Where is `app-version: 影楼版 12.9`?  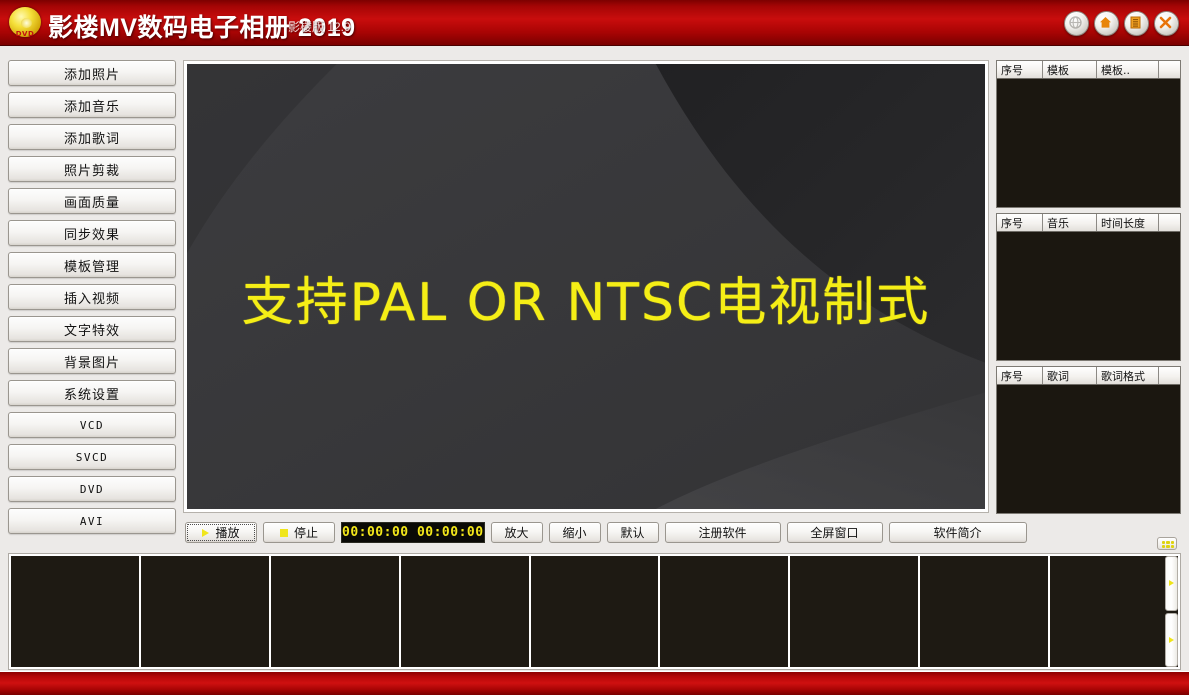 app-version: 影楼版 12.9 is located at coordinates (319, 27).